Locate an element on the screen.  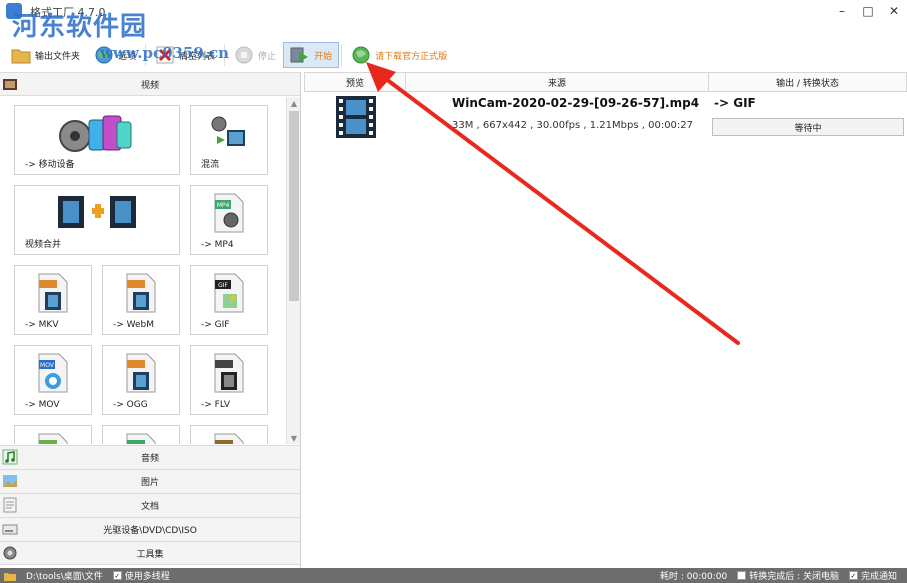
tile-ogg: -> OGG is located at coordinates (141, 380).